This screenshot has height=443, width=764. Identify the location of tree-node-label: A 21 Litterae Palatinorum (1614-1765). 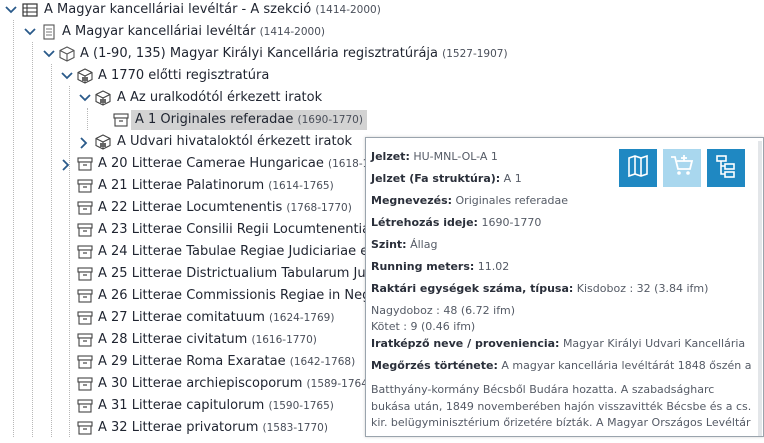
(216, 185).